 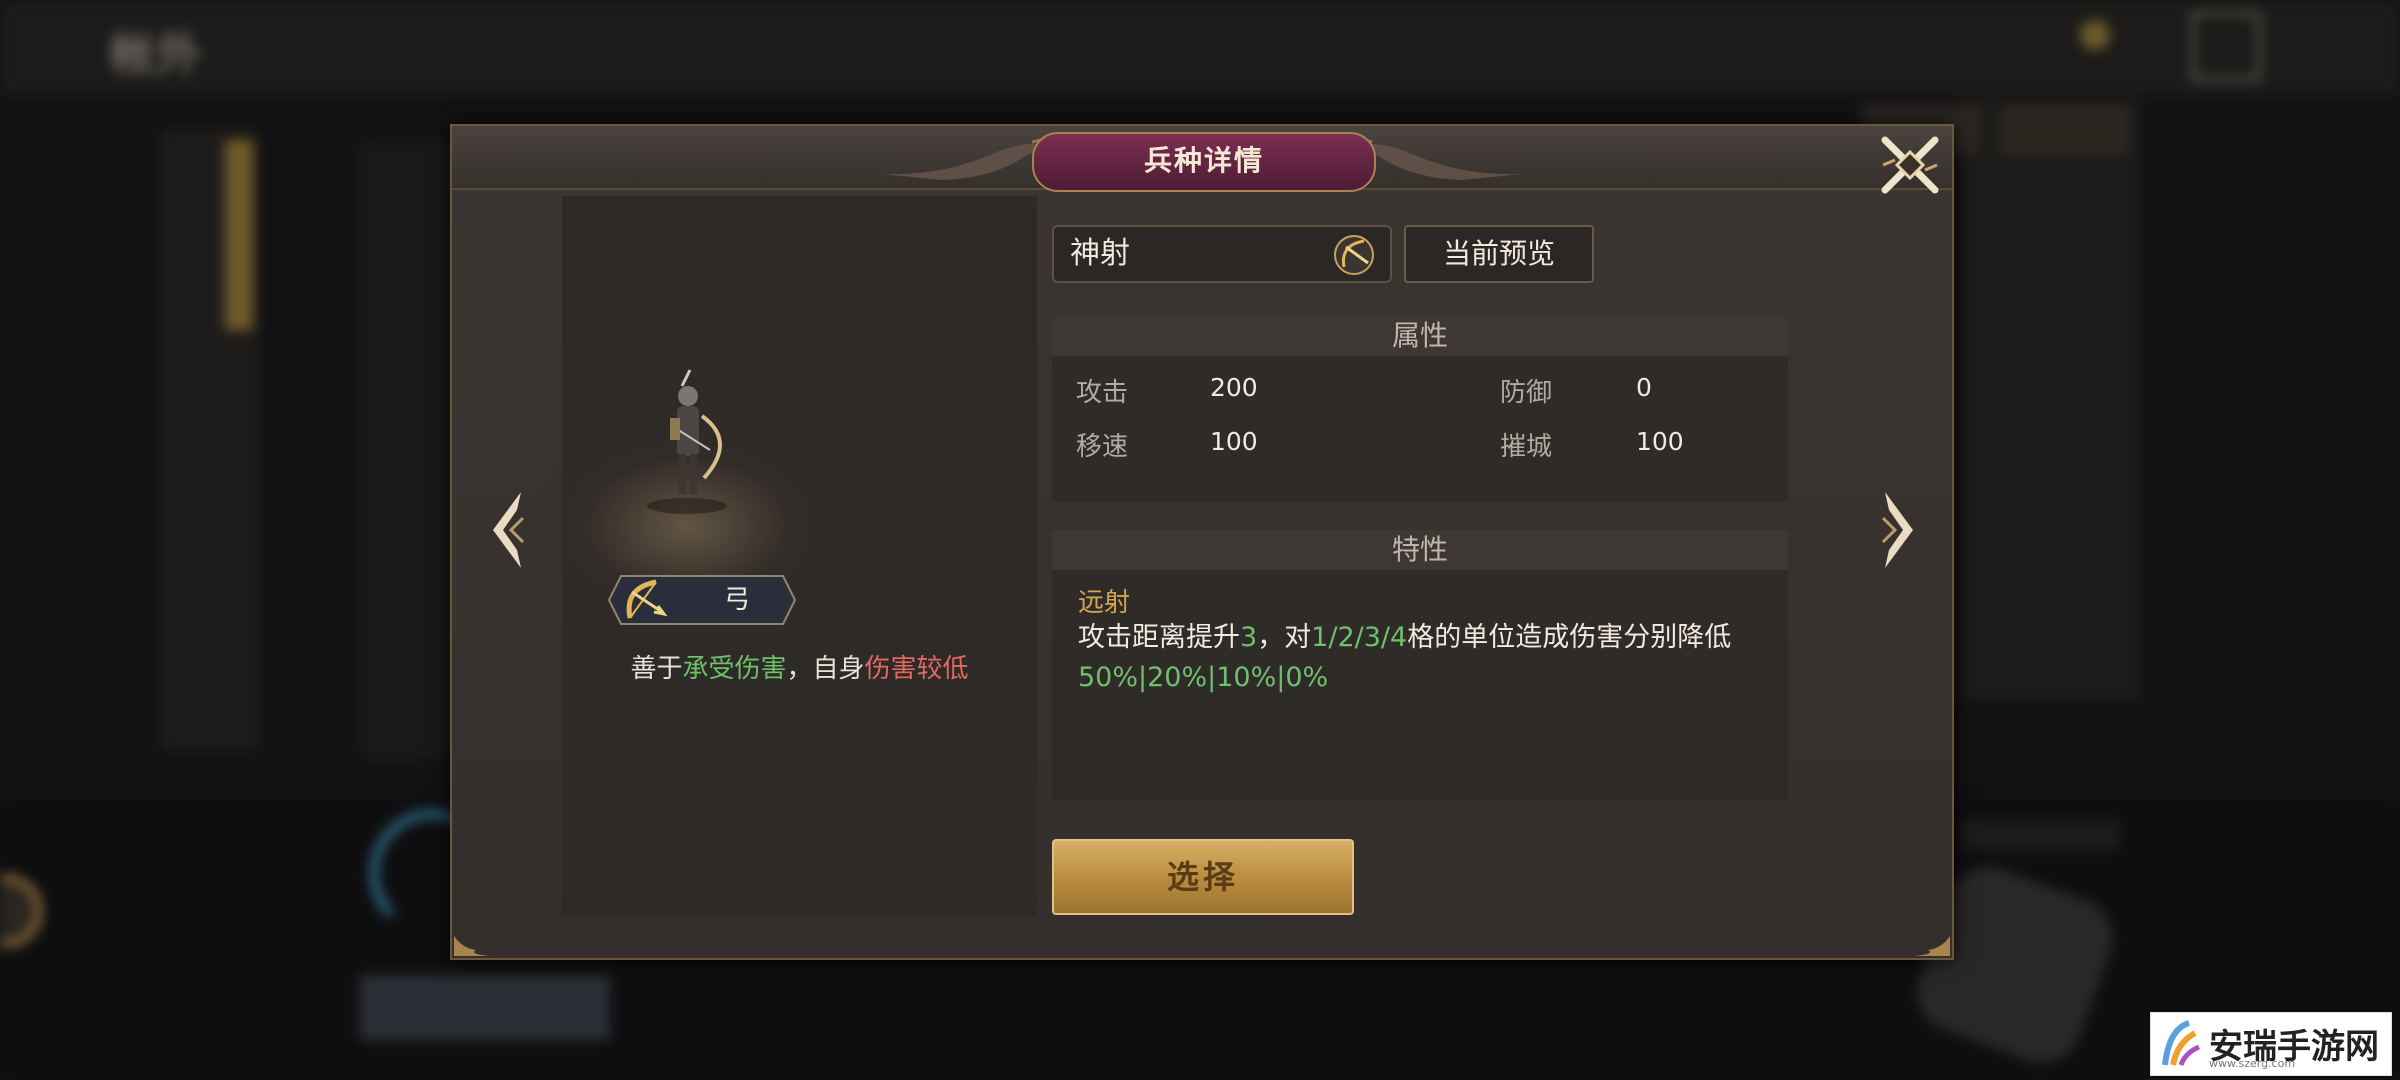 I want to click on bg-left-strip, so click(x=239, y=235).